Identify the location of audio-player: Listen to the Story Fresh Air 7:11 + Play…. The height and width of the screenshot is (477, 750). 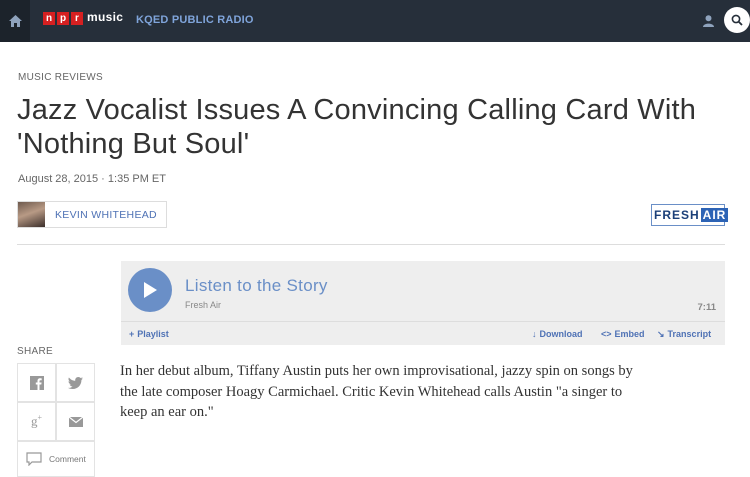
(423, 303).